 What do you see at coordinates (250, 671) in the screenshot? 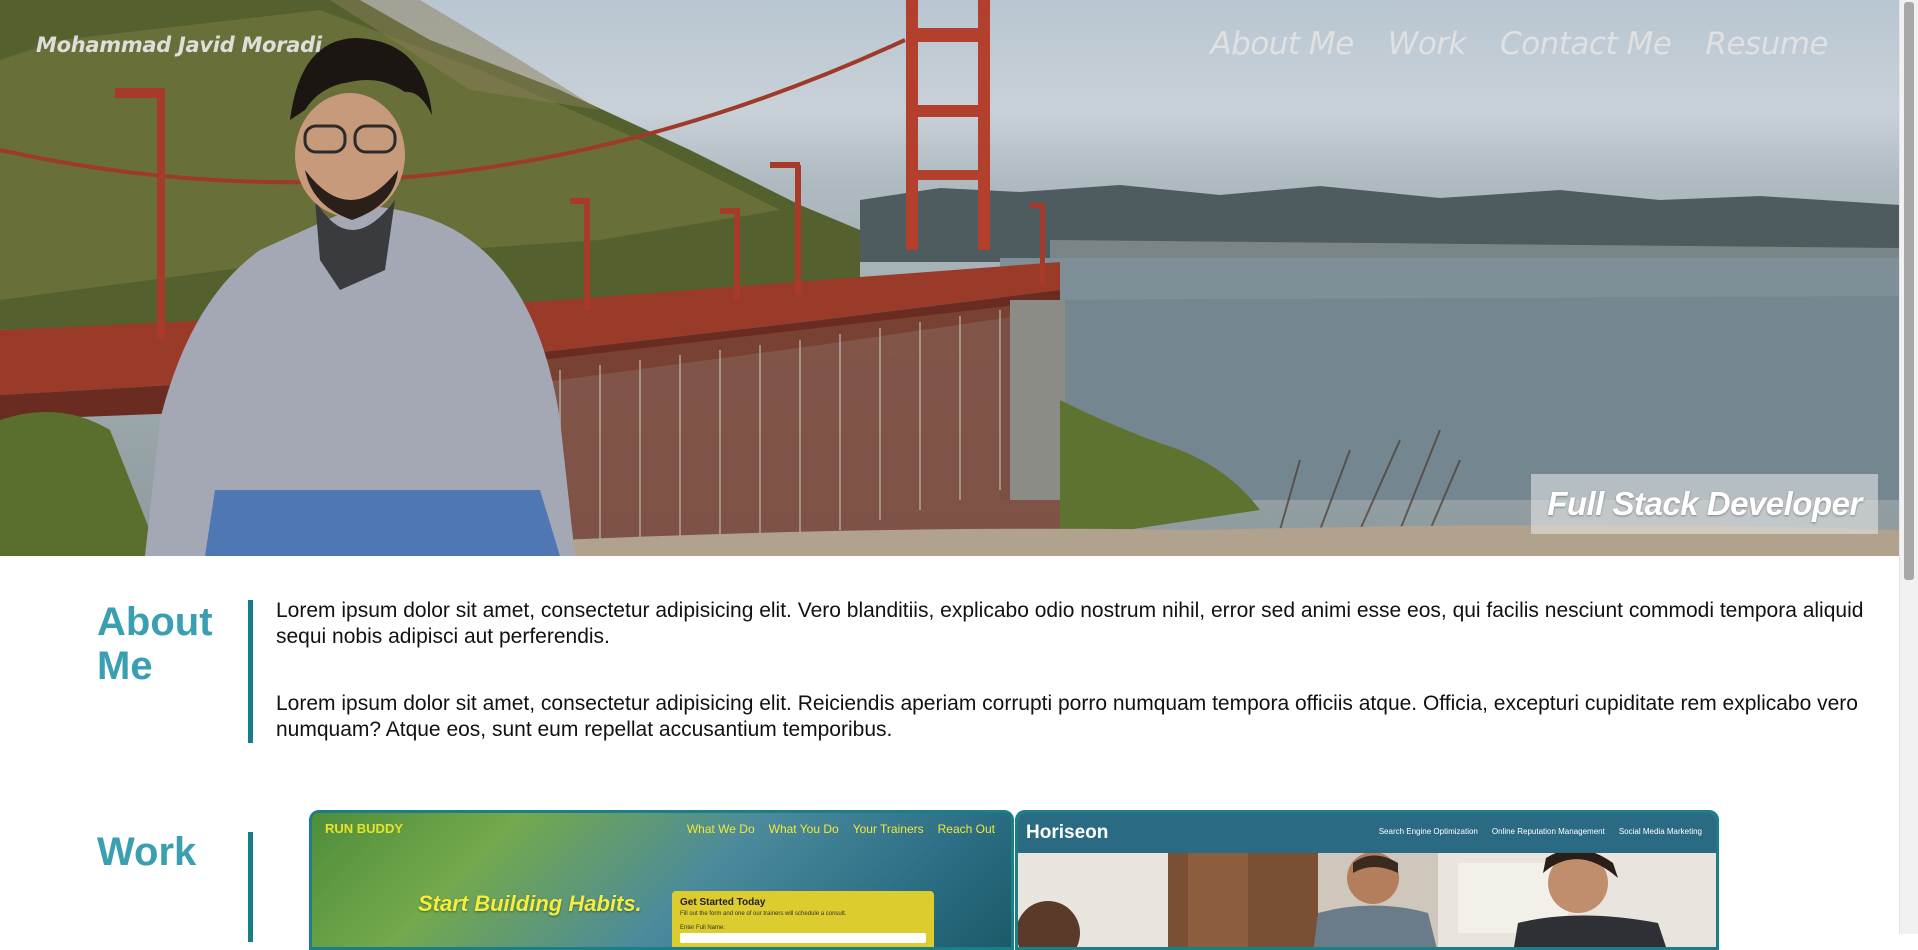
I see `about-divider` at bounding box center [250, 671].